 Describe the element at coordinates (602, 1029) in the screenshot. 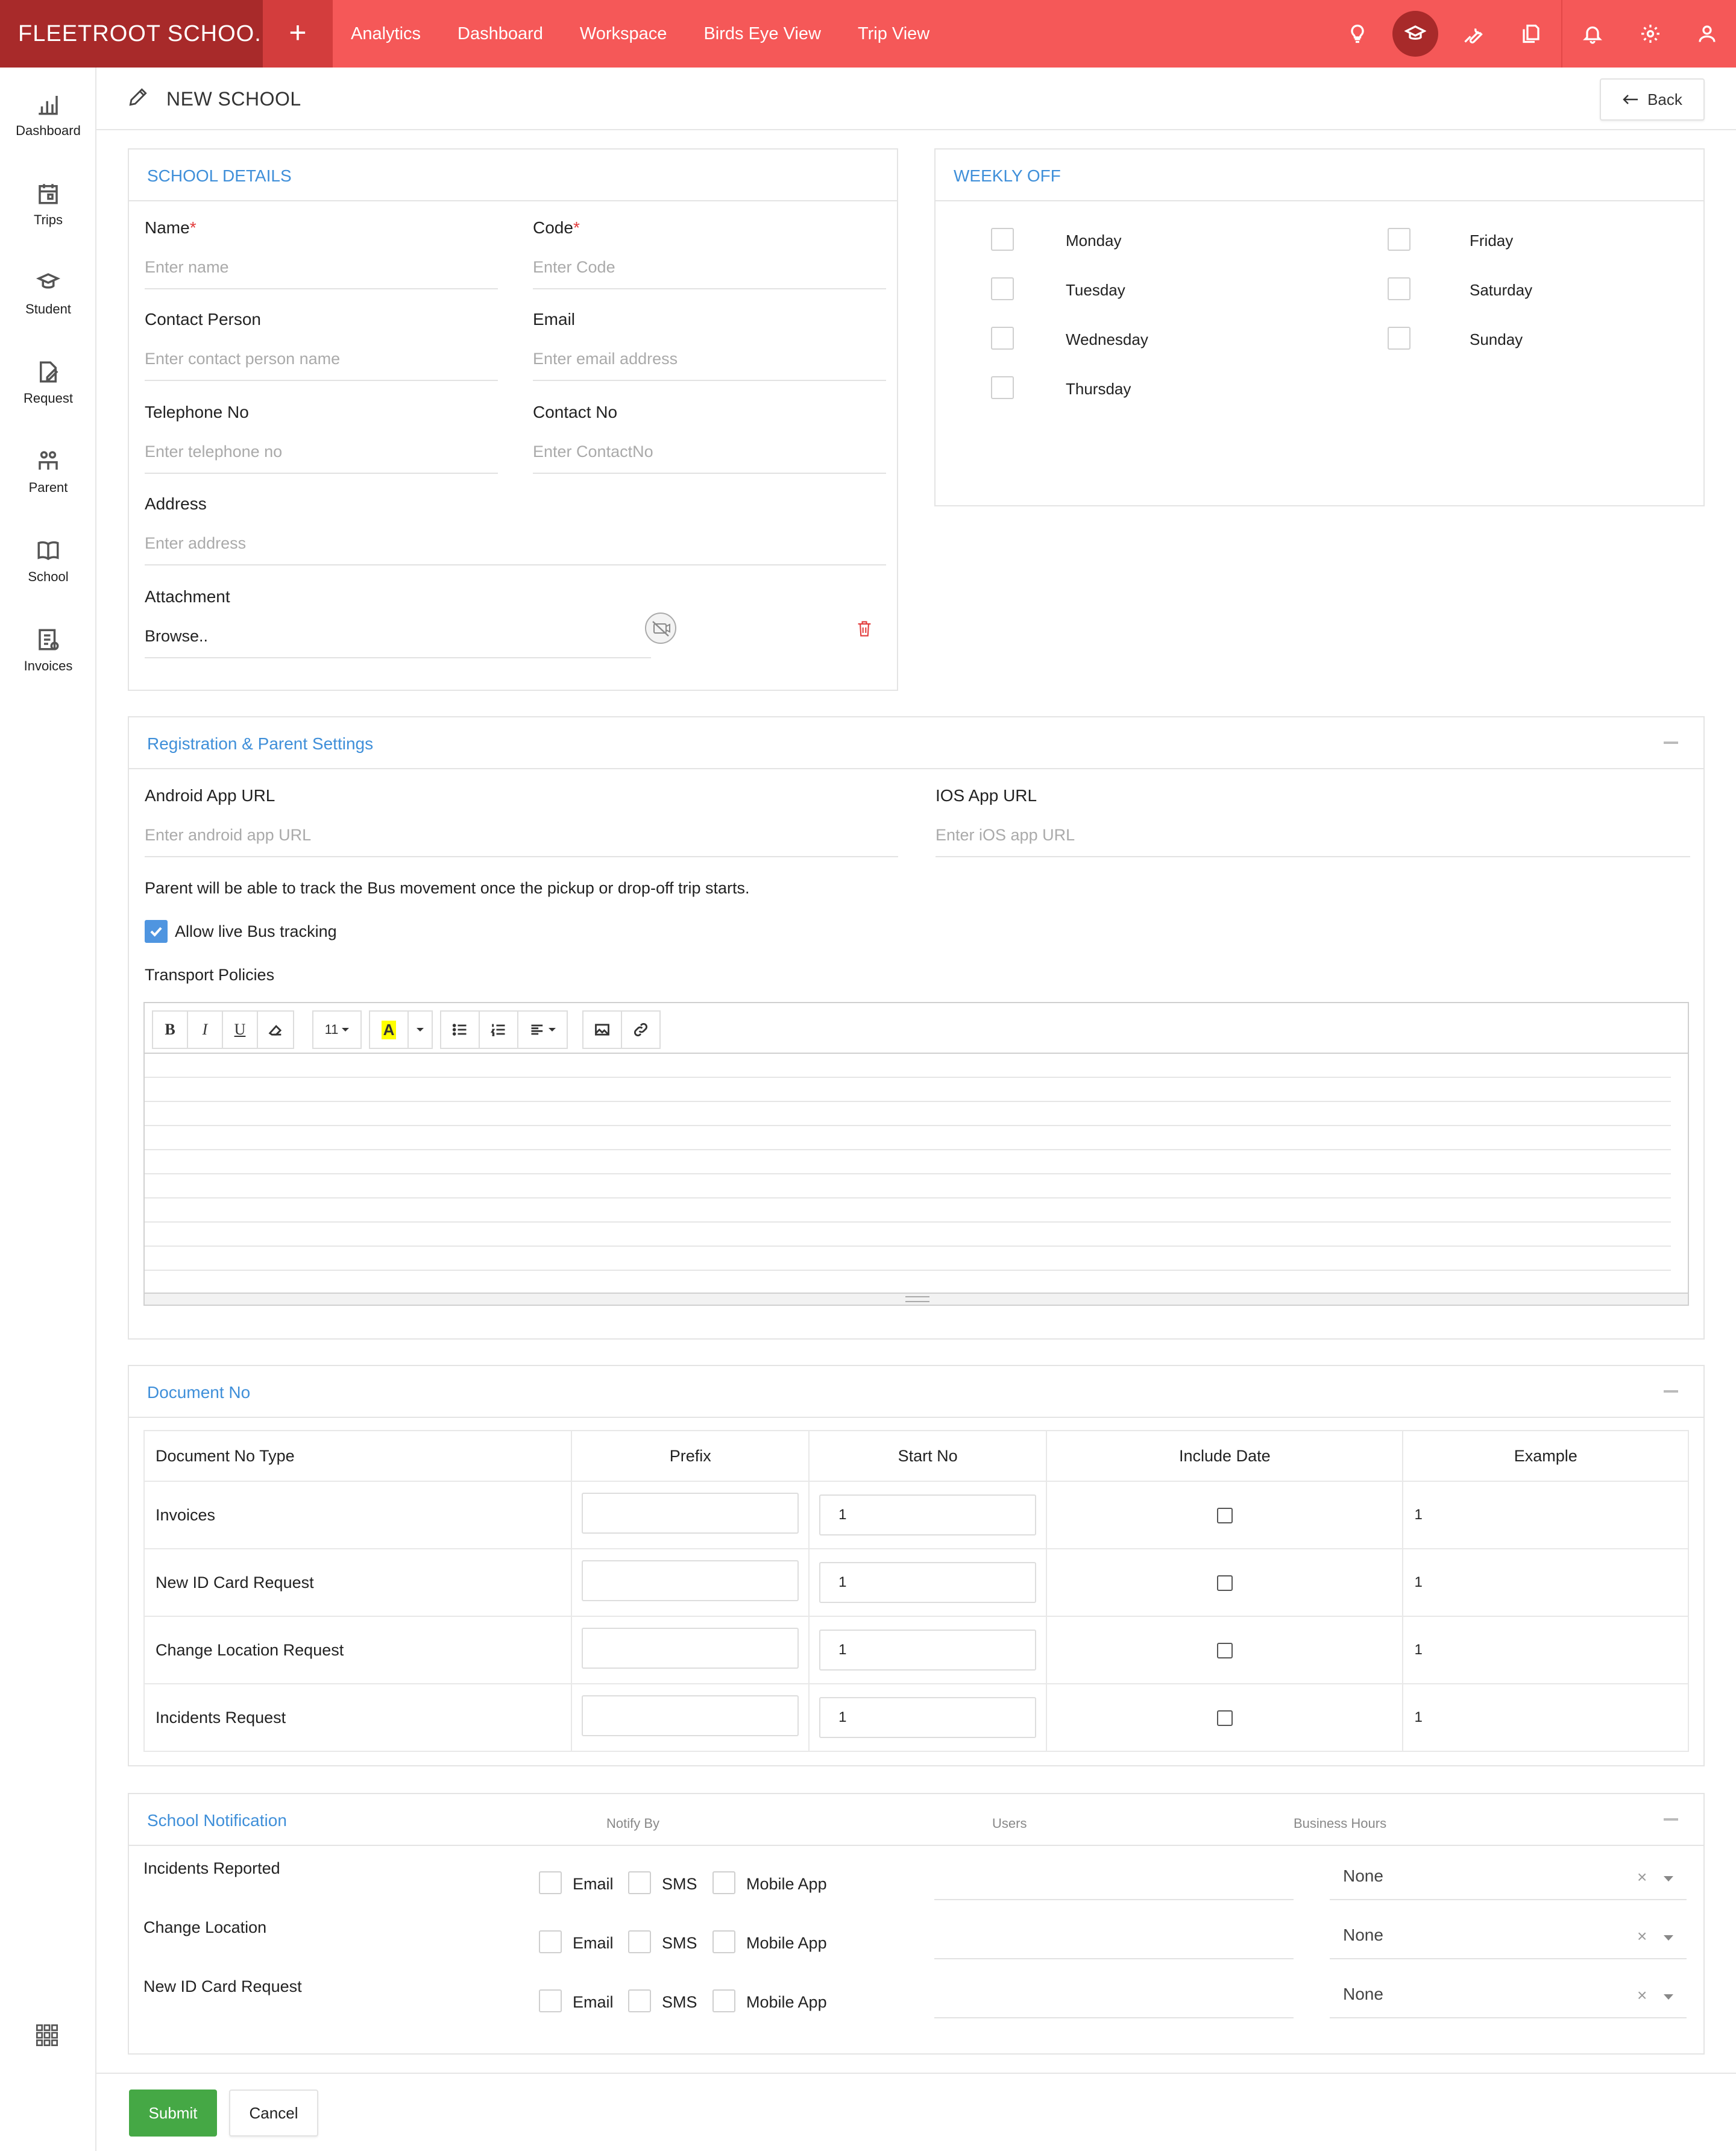

I see `insert-image-button` at that location.